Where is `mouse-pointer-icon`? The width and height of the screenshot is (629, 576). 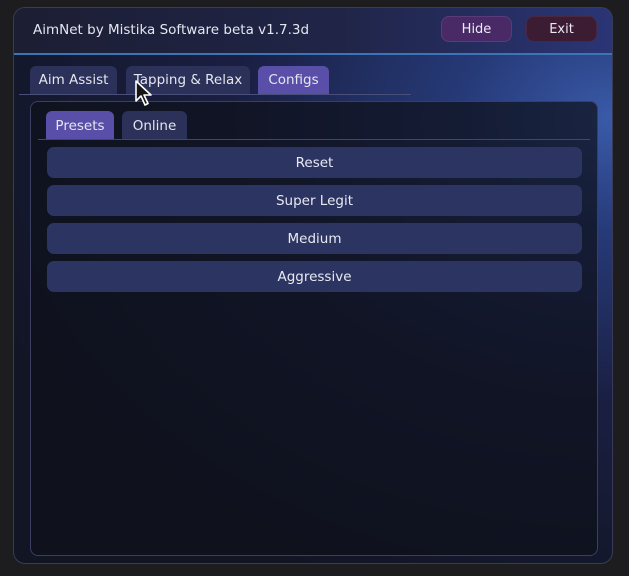 mouse-pointer-icon is located at coordinates (143, 93).